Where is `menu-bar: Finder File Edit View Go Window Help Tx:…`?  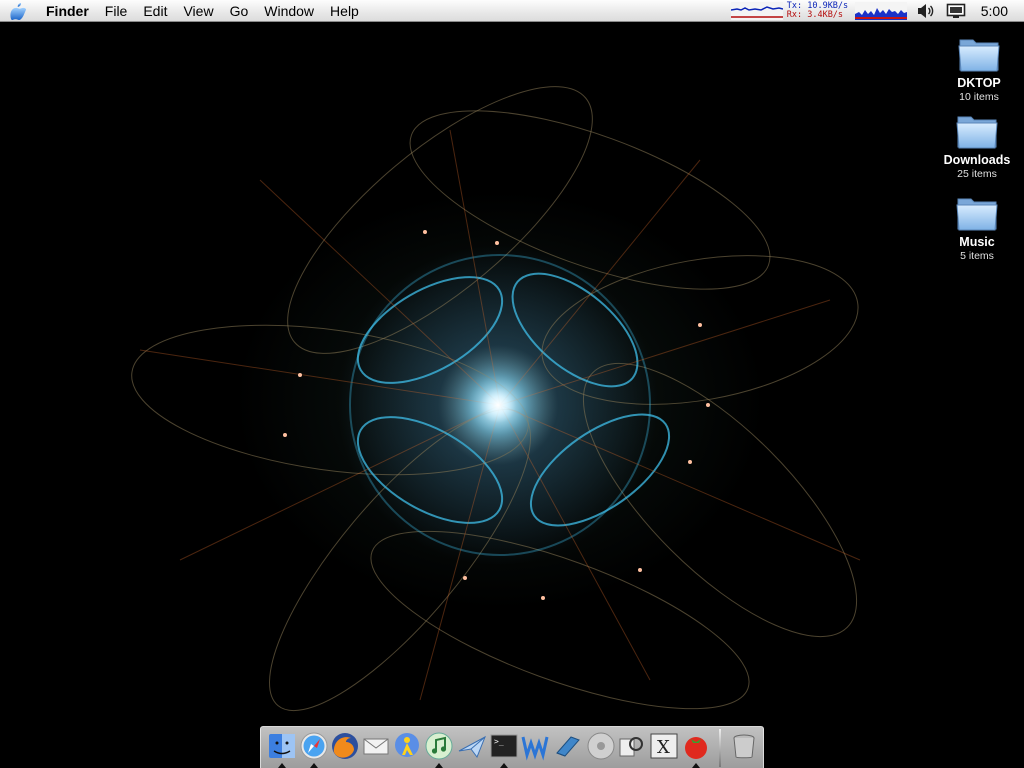
menu-bar: Finder File Edit View Go Window Help Tx:… is located at coordinates (512, 11).